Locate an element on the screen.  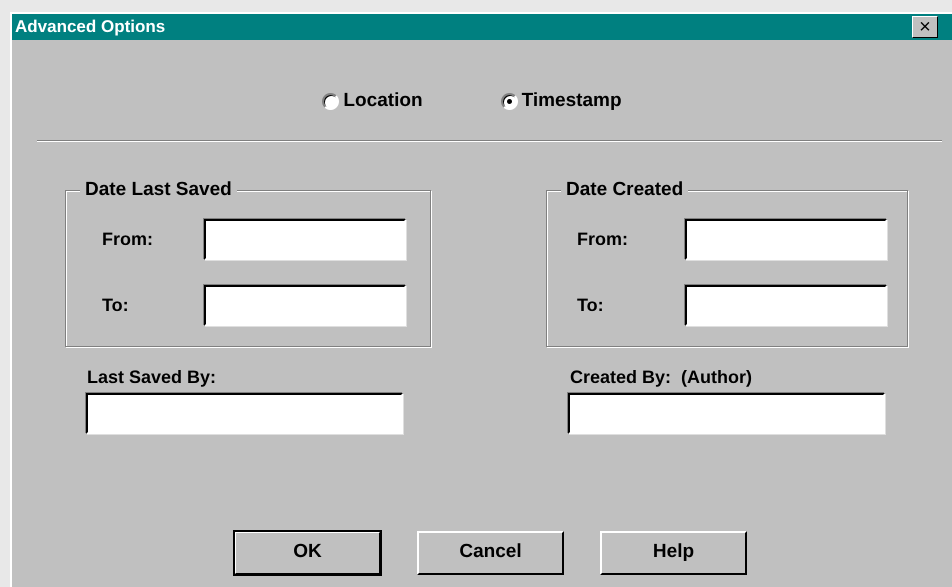
radio-label: Timestamp is located at coordinates (572, 101).